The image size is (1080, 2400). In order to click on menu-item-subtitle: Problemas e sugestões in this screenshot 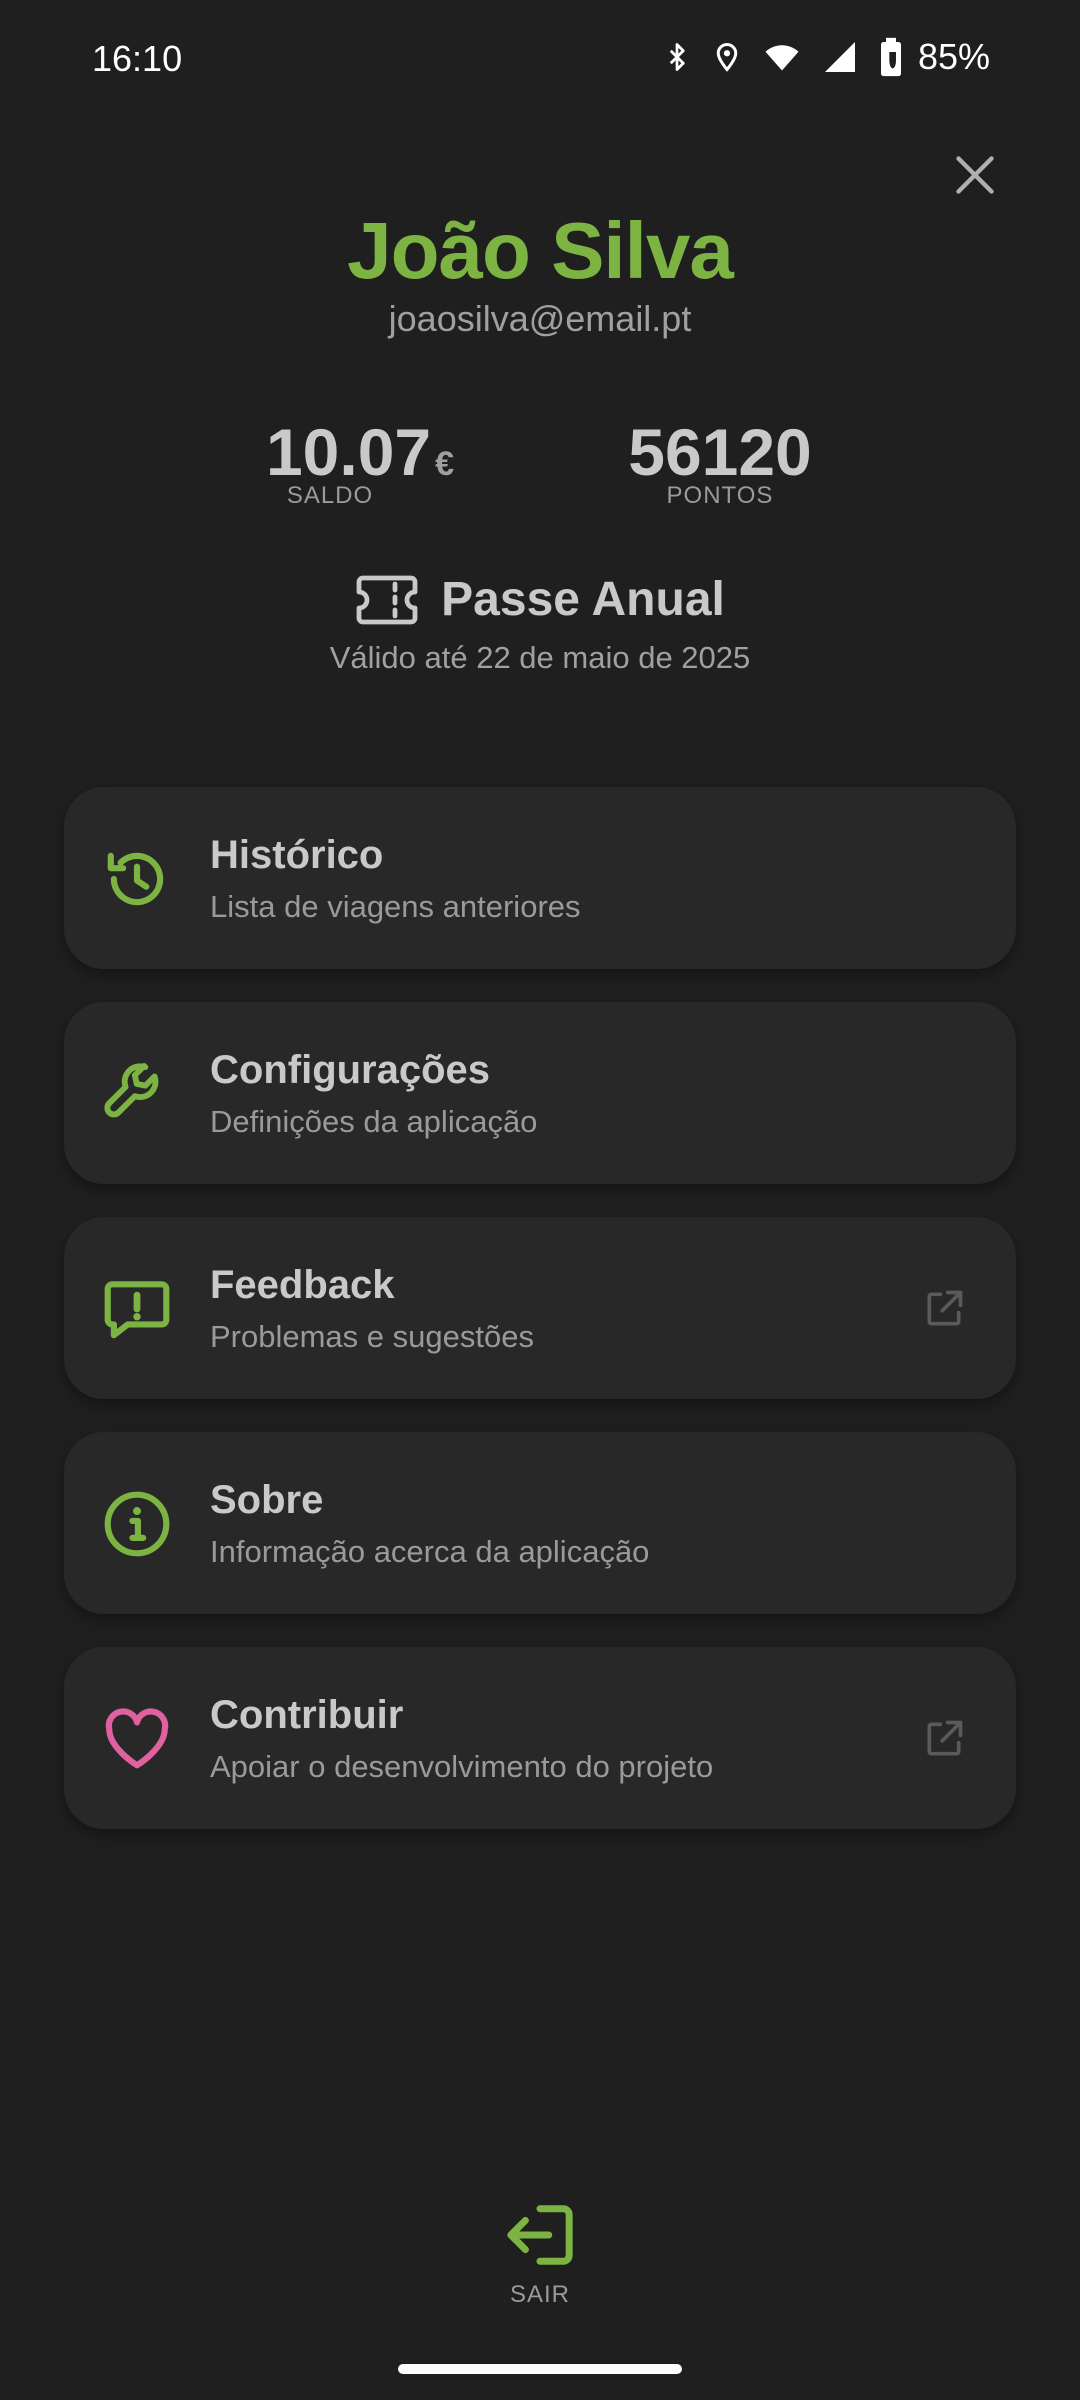, I will do `click(372, 1336)`.